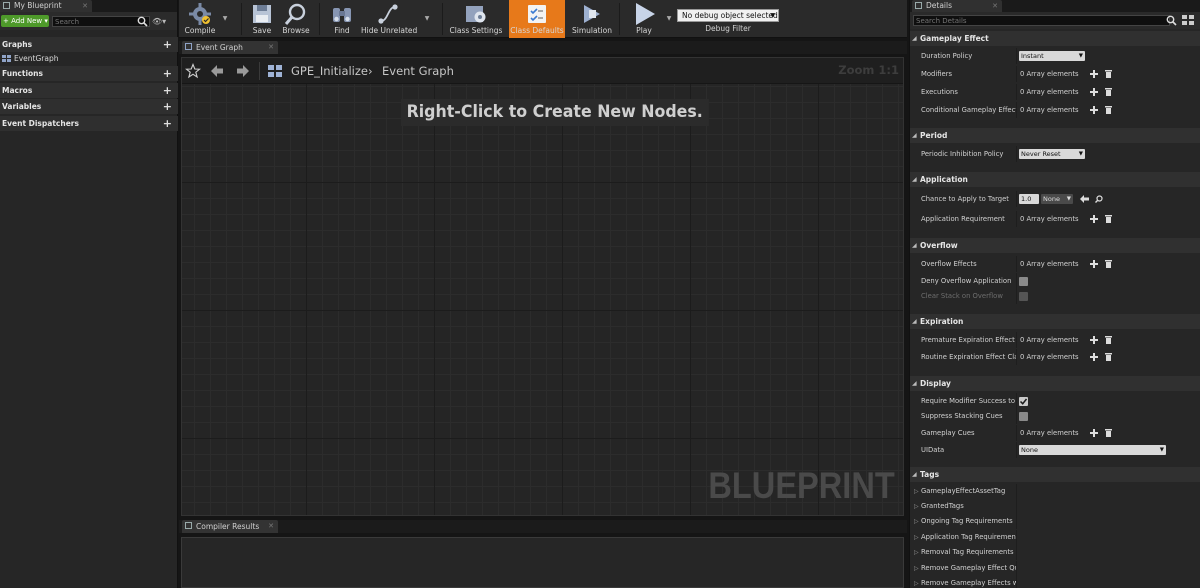 The height and width of the screenshot is (588, 1200). What do you see at coordinates (427, 19) in the screenshot?
I see `hide-unrelated-dropdown: ▼` at bounding box center [427, 19].